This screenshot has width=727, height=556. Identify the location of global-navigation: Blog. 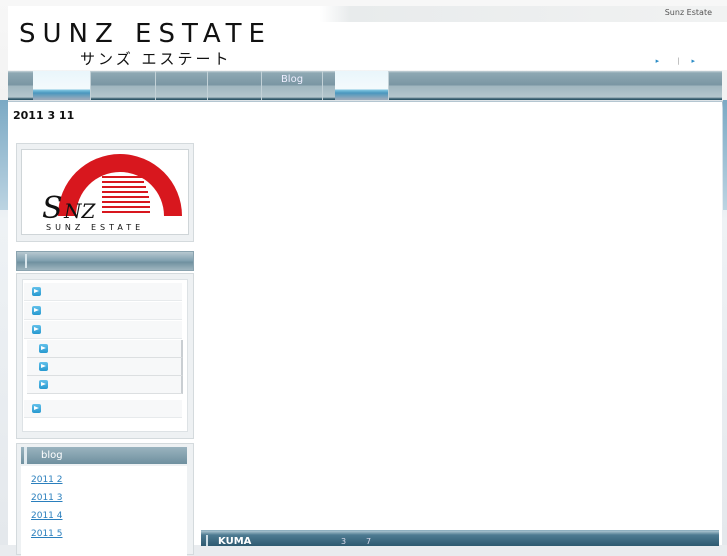
(365, 85).